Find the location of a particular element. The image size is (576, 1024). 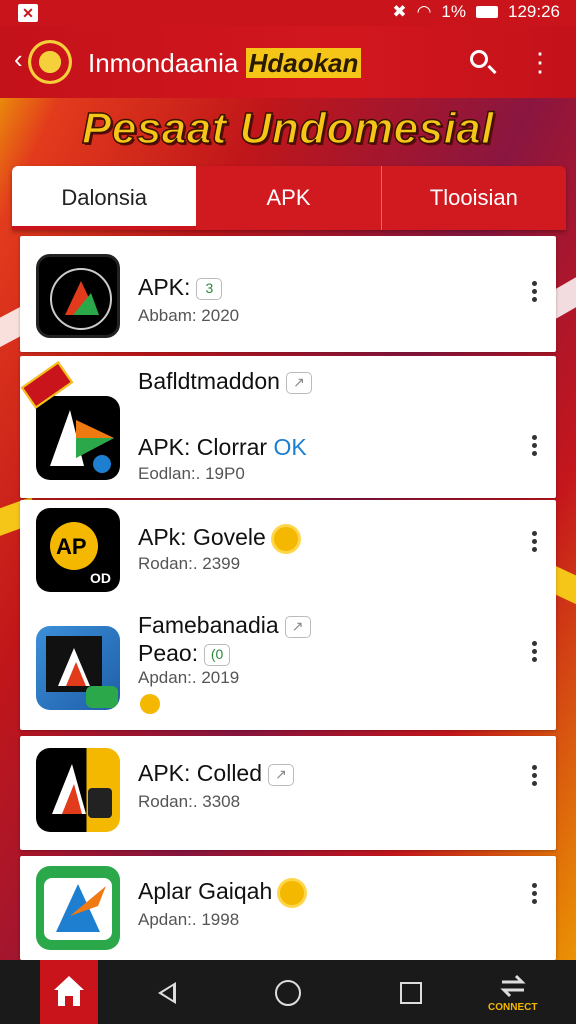

app-section-header-text: Bafldtmaddon is located at coordinates (209, 381).